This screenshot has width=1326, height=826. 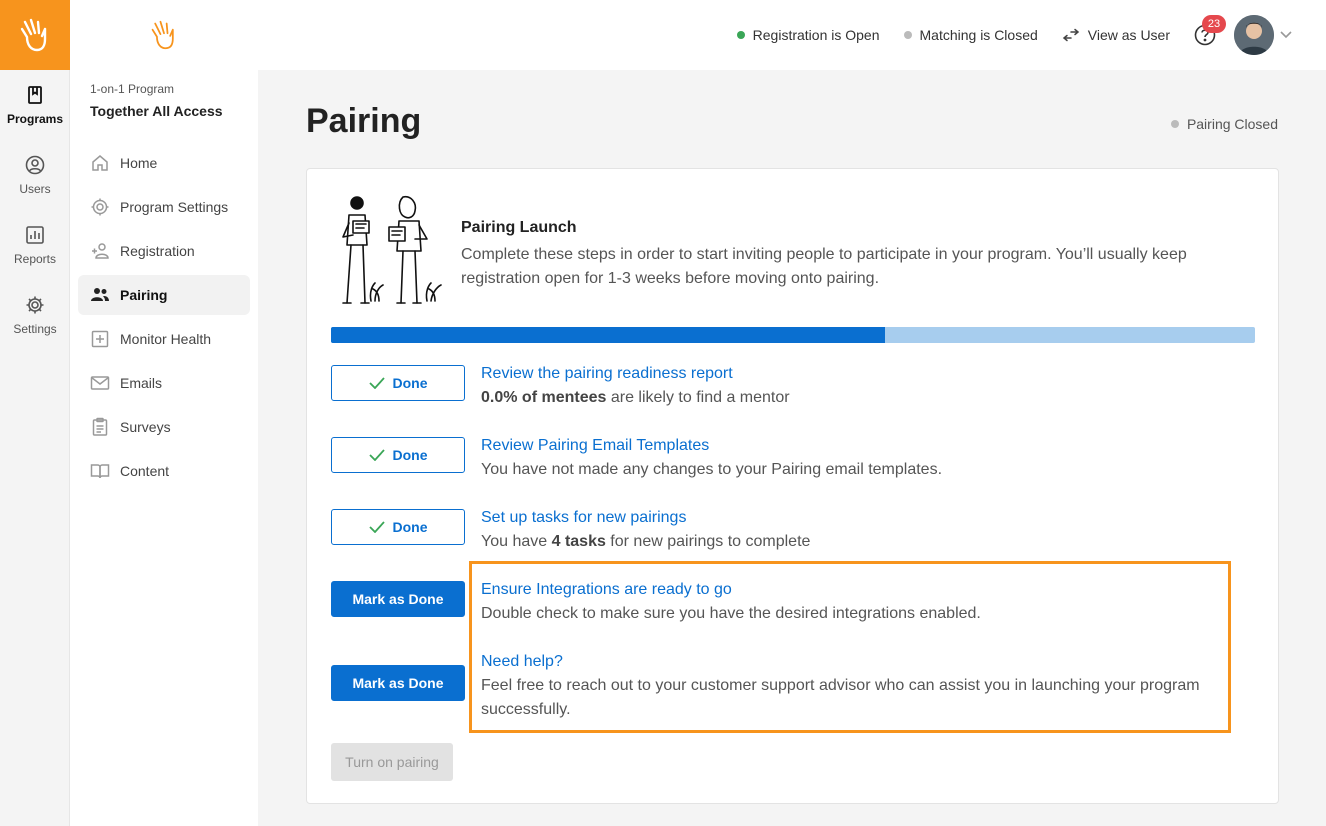 I want to click on add-user-icon, so click(x=100, y=251).